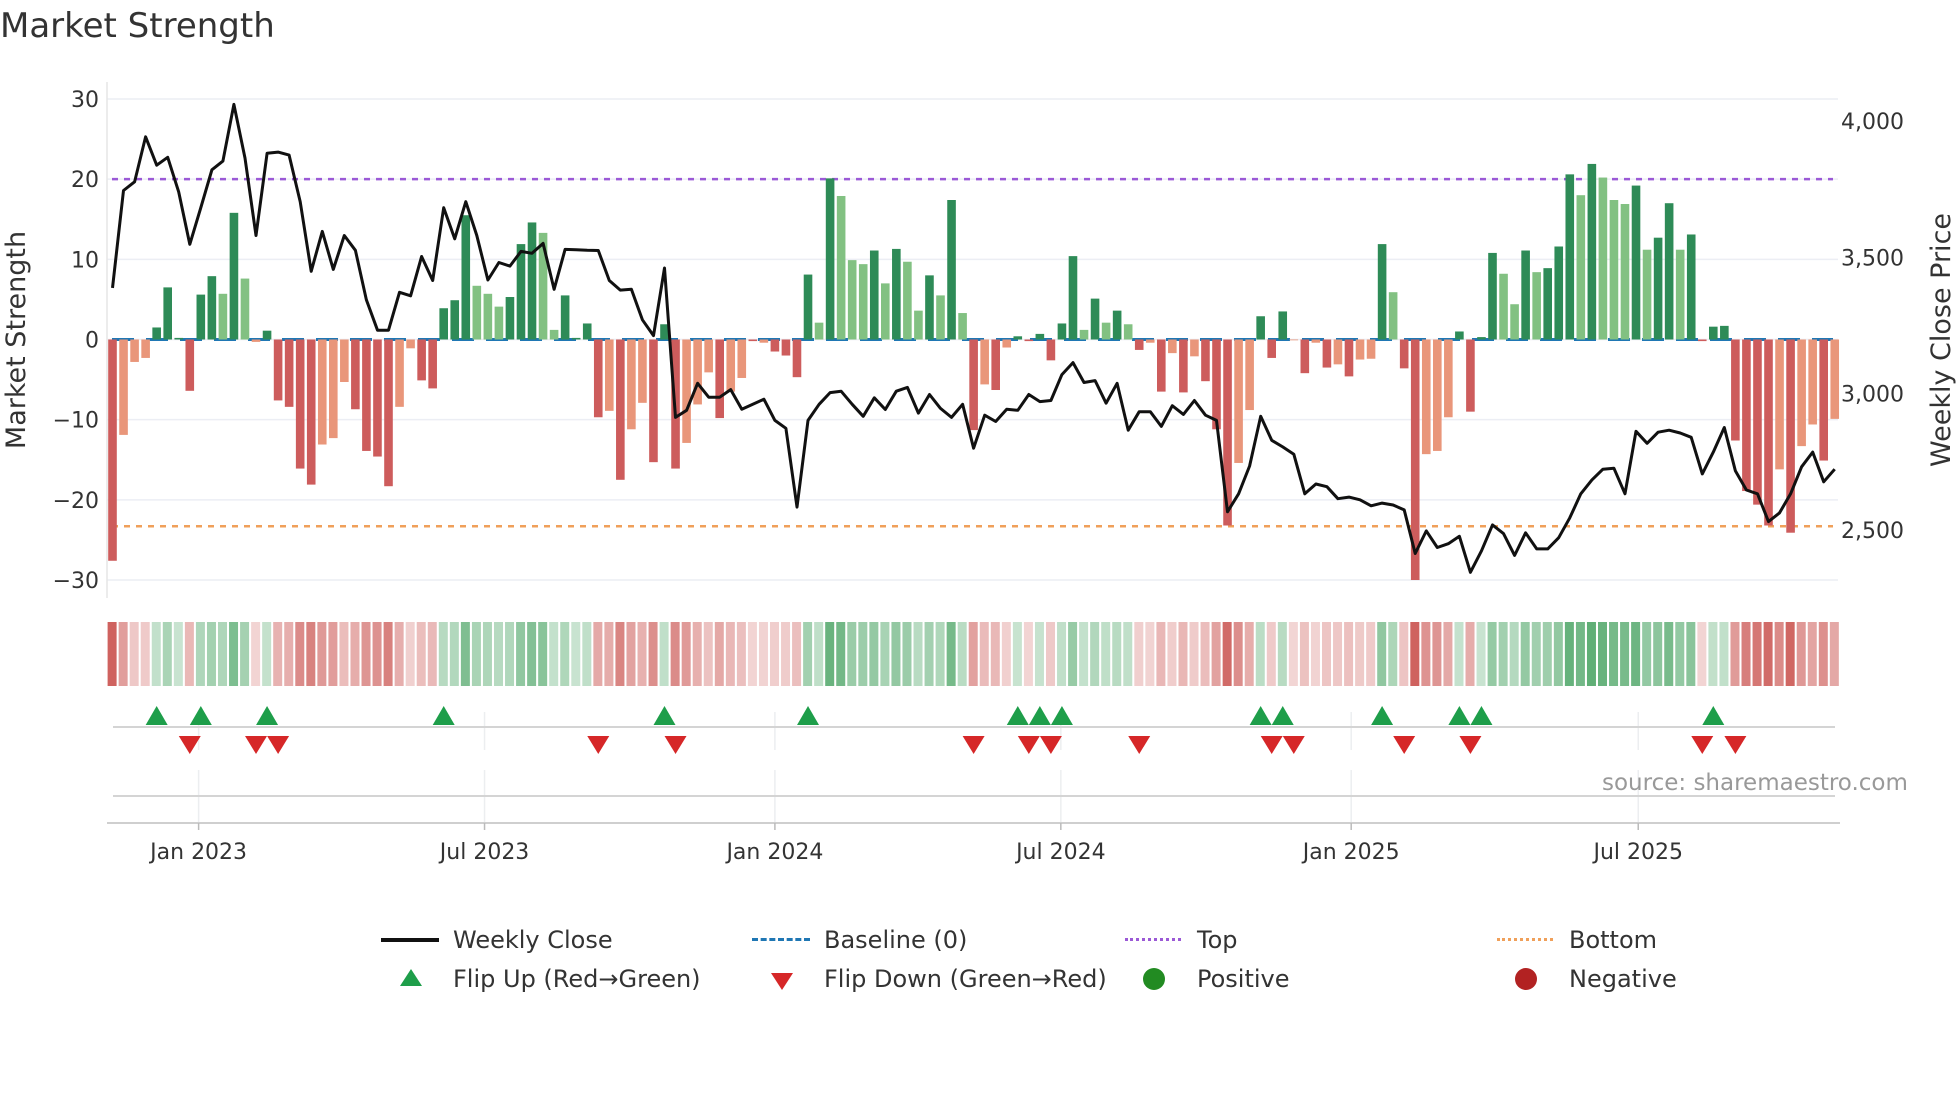 This screenshot has width=1960, height=1102. What do you see at coordinates (92, 341) in the screenshot?
I see `y-tick-label: 0` at bounding box center [92, 341].